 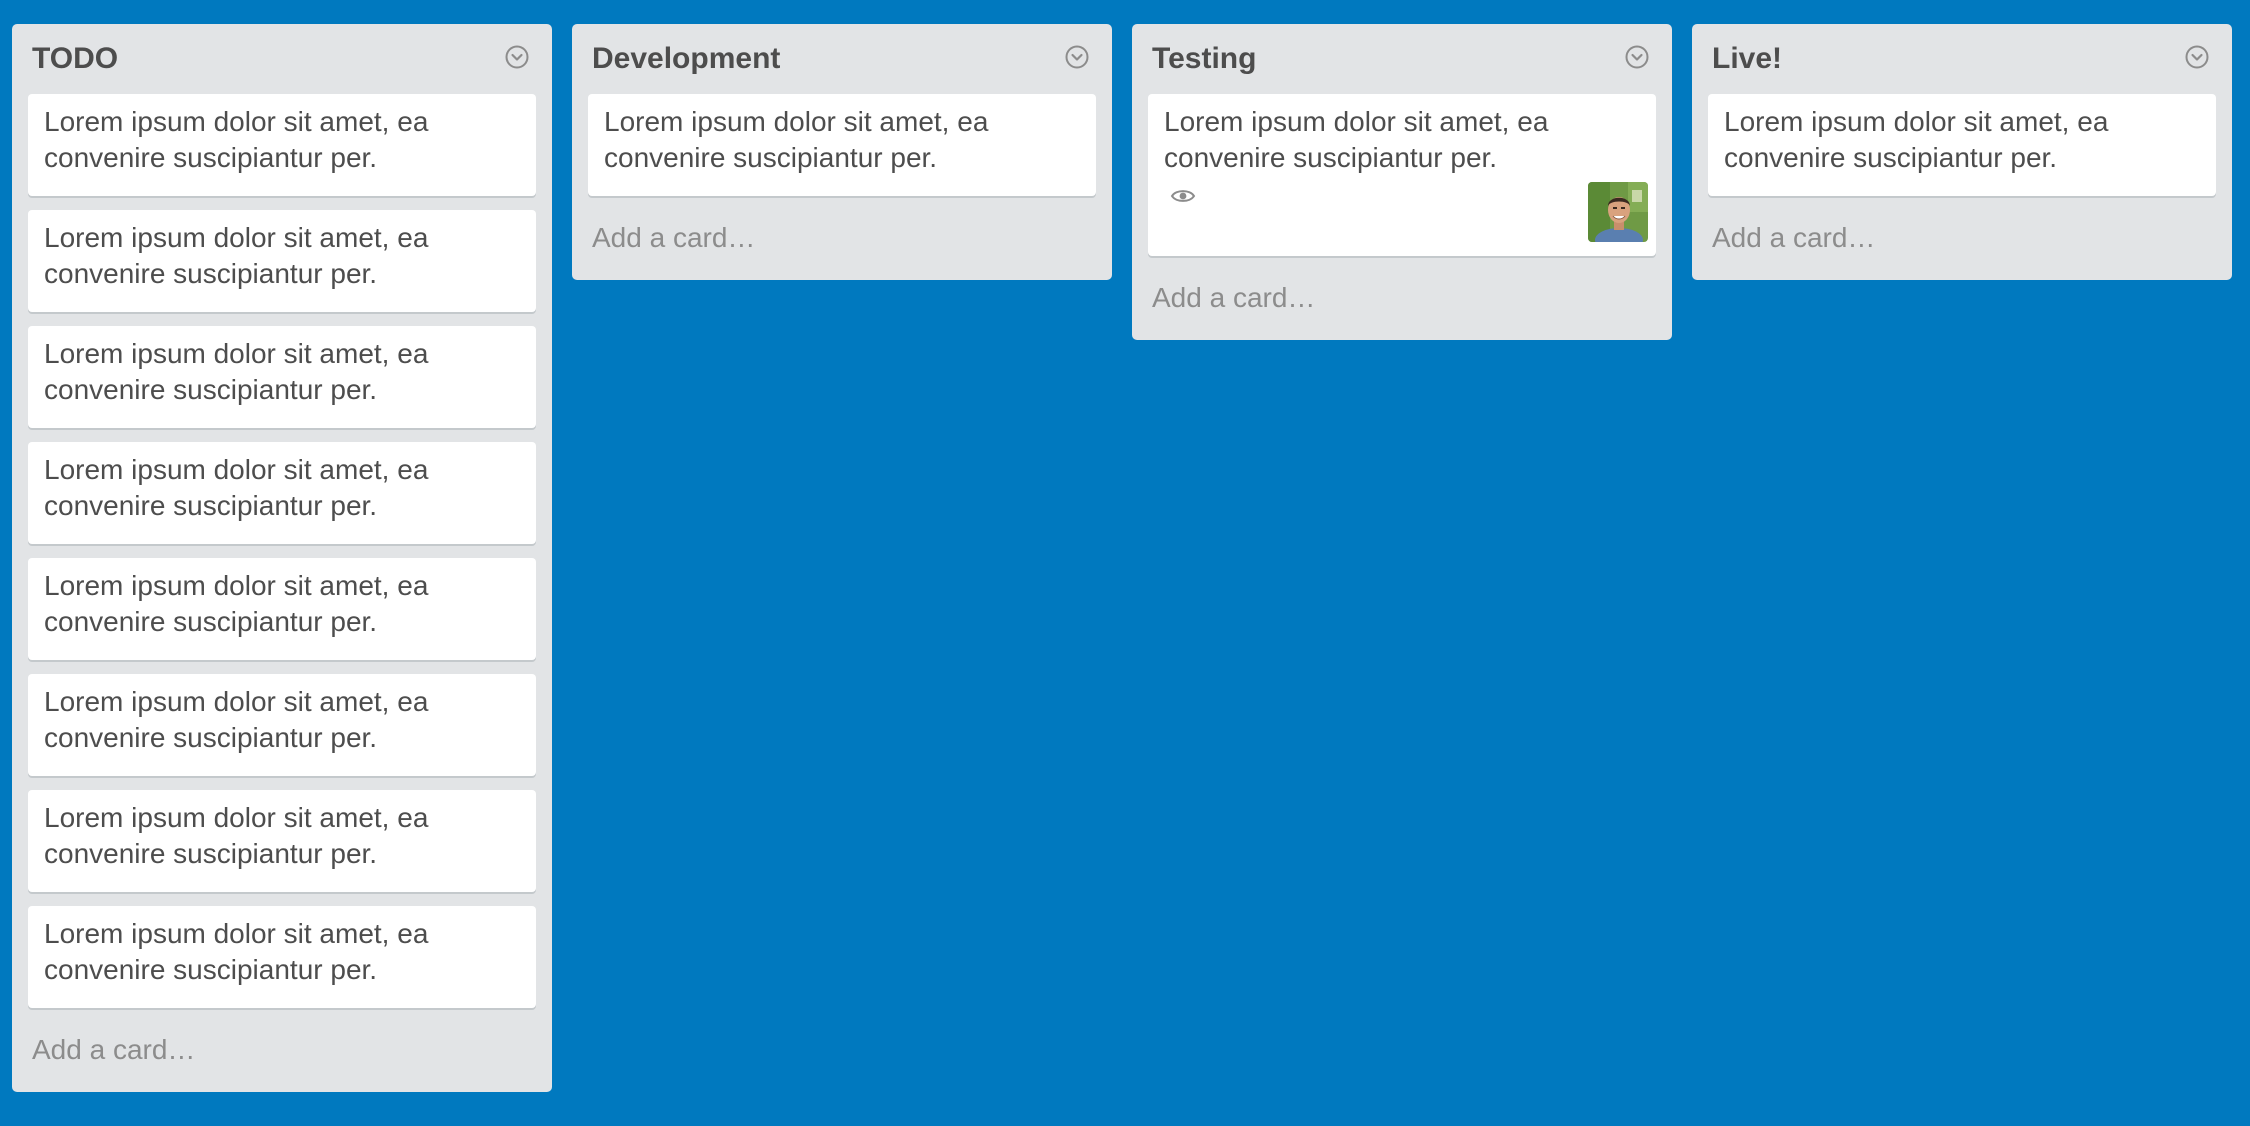 What do you see at coordinates (1402, 59) in the screenshot?
I see `list-header: Testing` at bounding box center [1402, 59].